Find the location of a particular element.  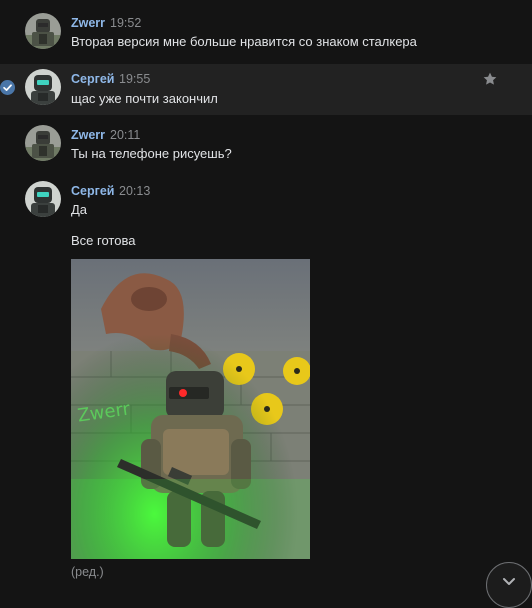

message-time: 19:55 is located at coordinates (135, 79).